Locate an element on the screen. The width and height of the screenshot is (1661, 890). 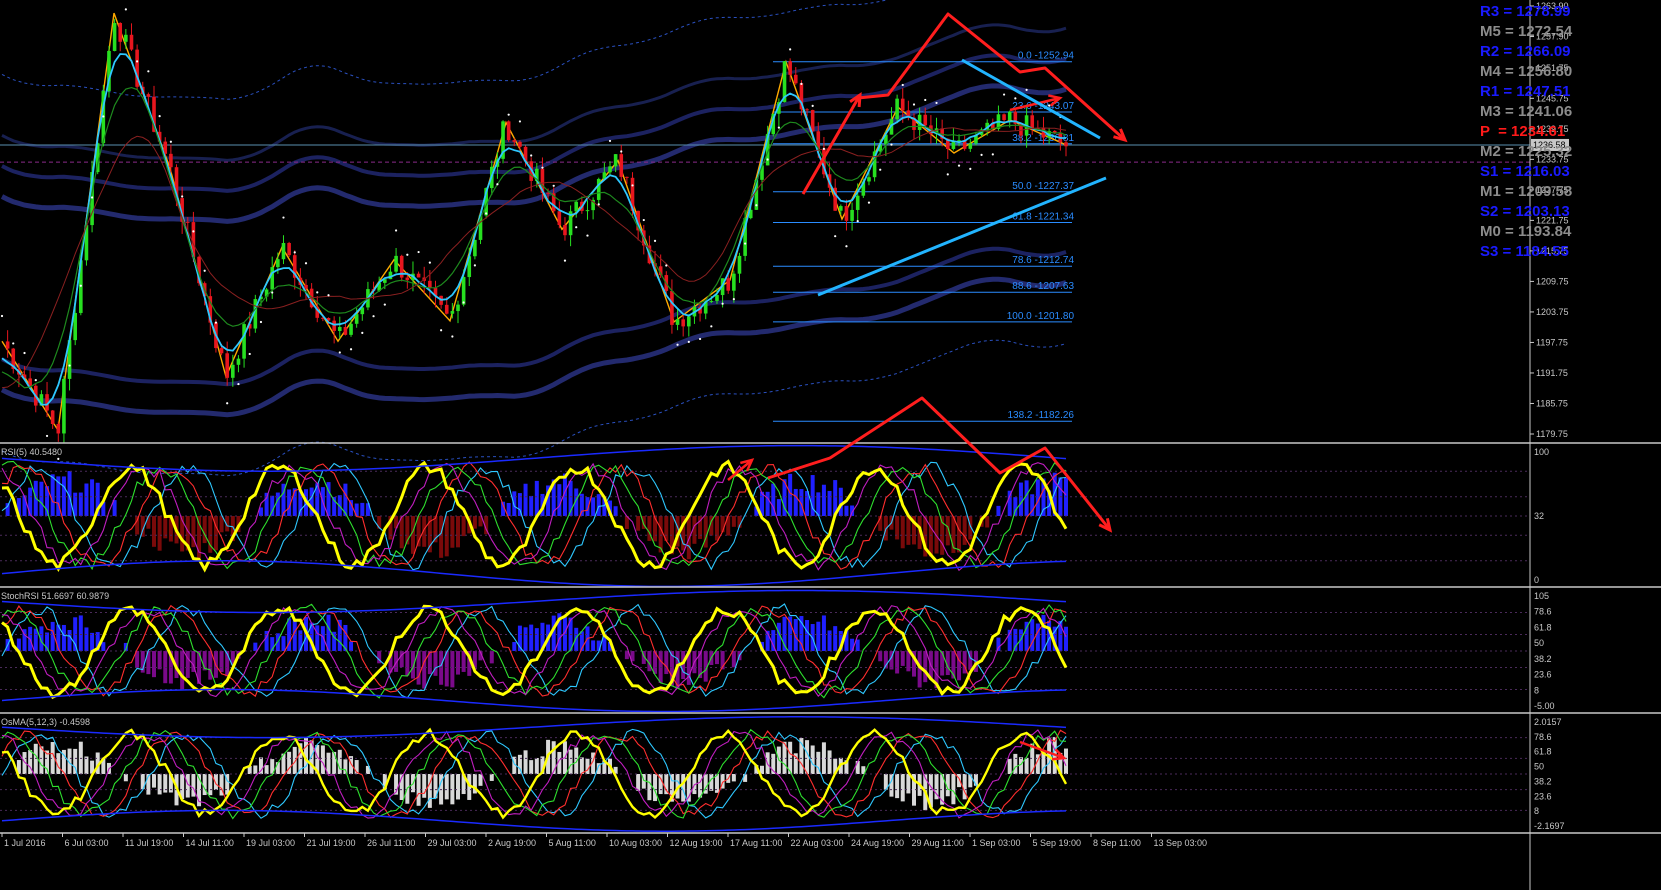
pivot-equals-sign: = is located at coordinates (1509, 31).